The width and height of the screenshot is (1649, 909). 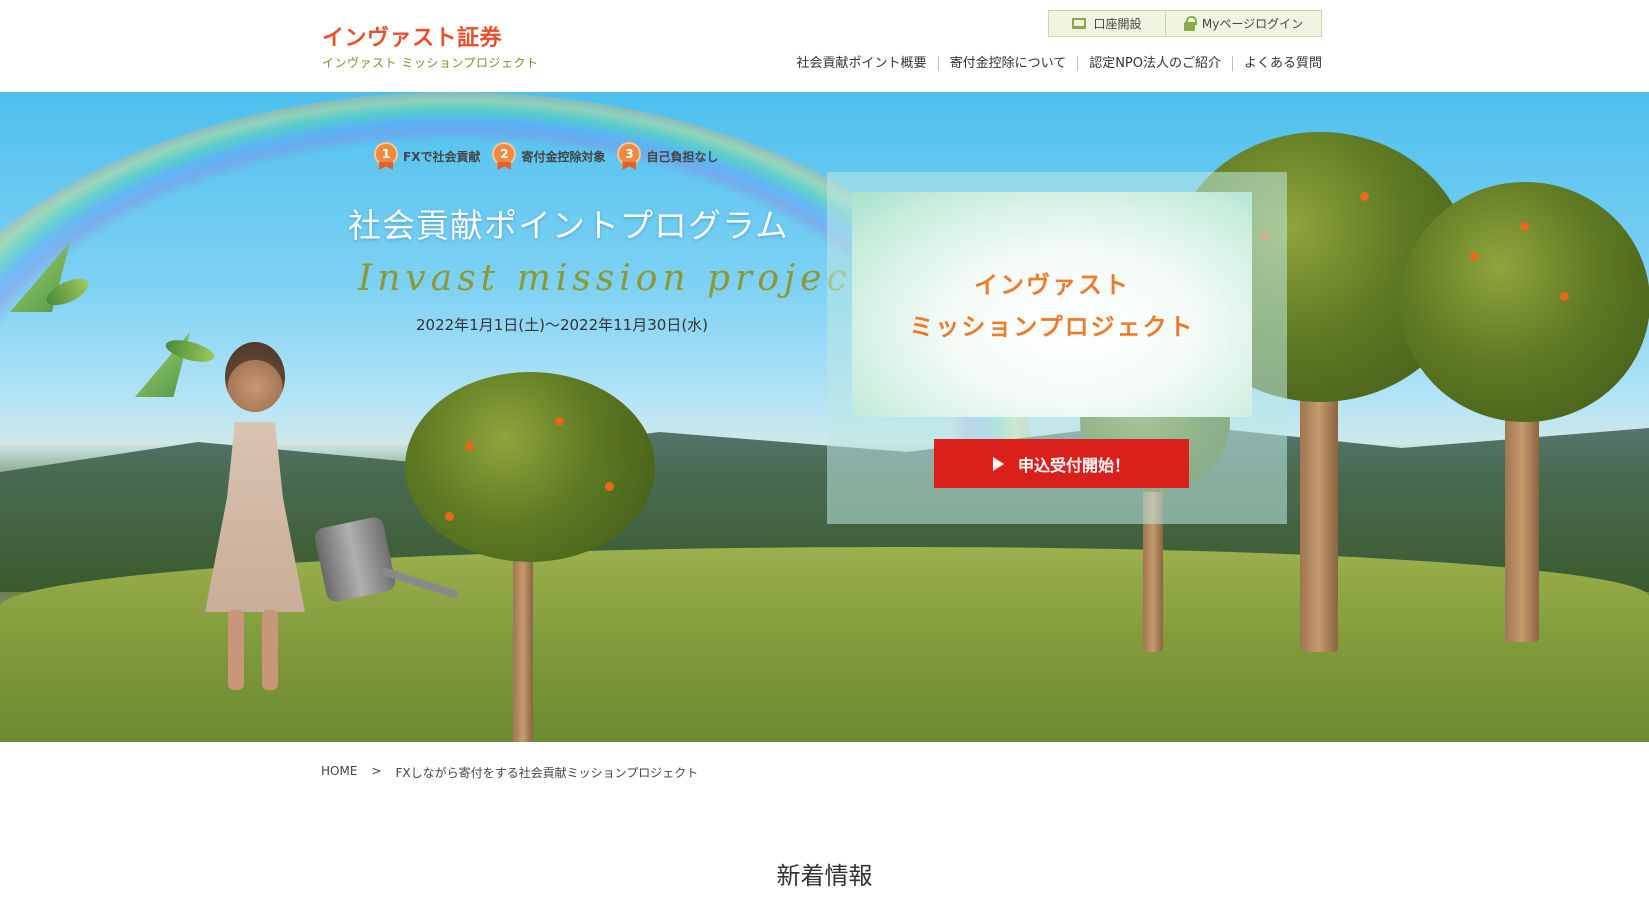 What do you see at coordinates (339, 772) in the screenshot?
I see `breadcrumb-home-link: HOME` at bounding box center [339, 772].